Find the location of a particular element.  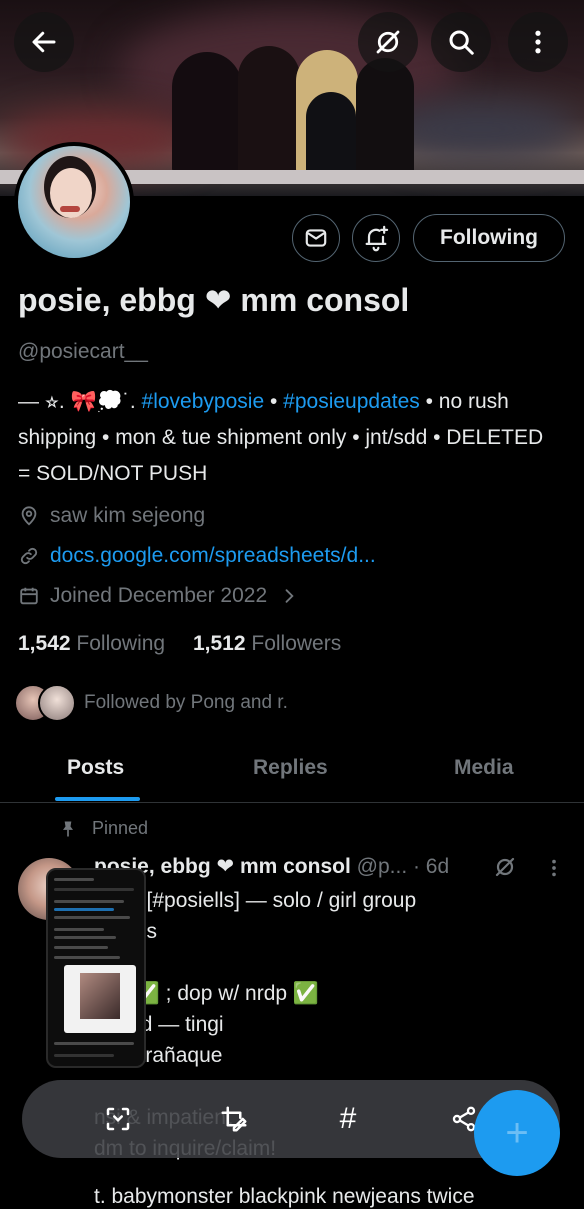

more-options-button is located at coordinates (538, 42).